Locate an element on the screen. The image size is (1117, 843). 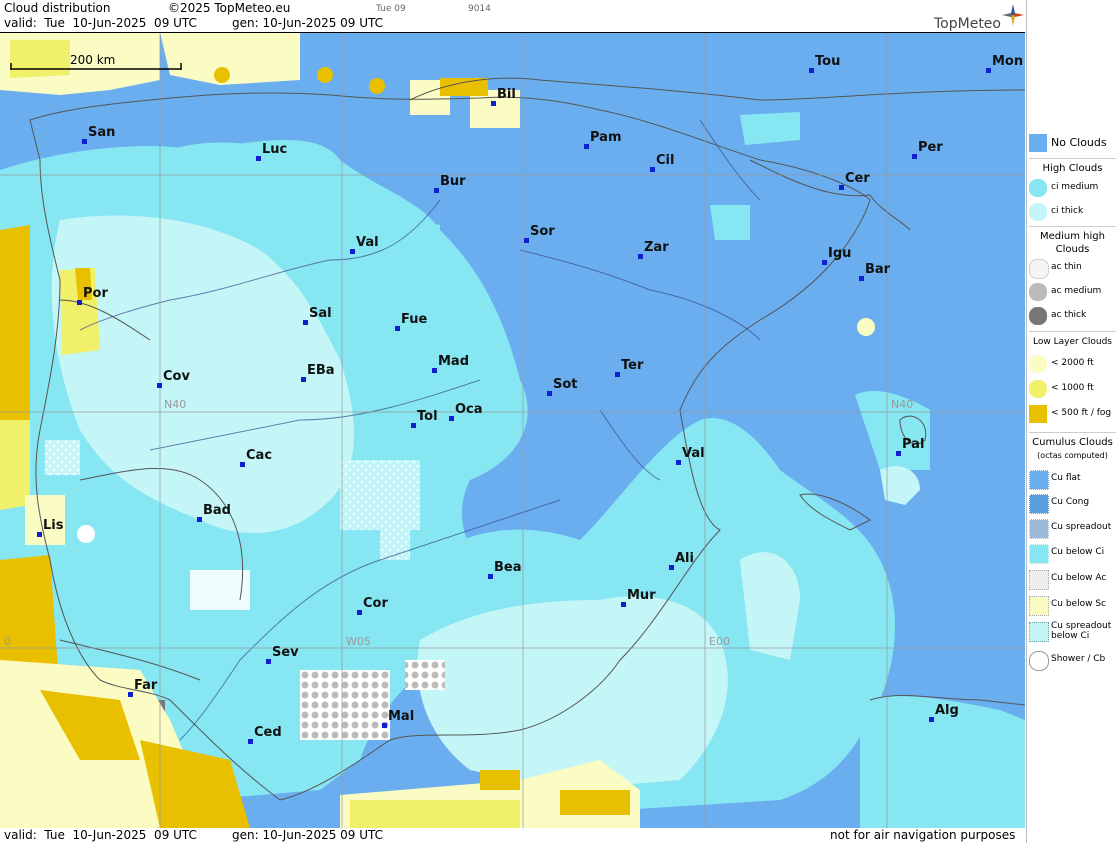
grid-label-w10: 0 is located at coordinates (7, 641).